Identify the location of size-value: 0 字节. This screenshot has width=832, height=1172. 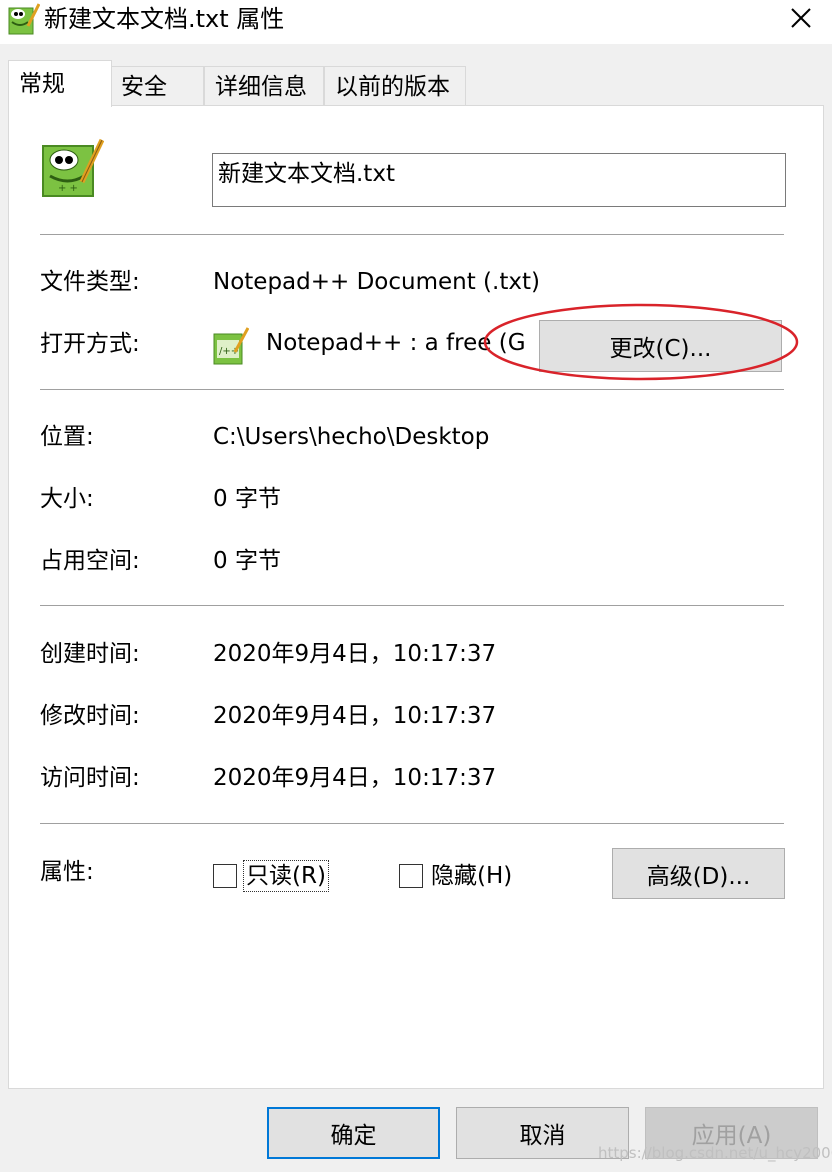
(247, 499).